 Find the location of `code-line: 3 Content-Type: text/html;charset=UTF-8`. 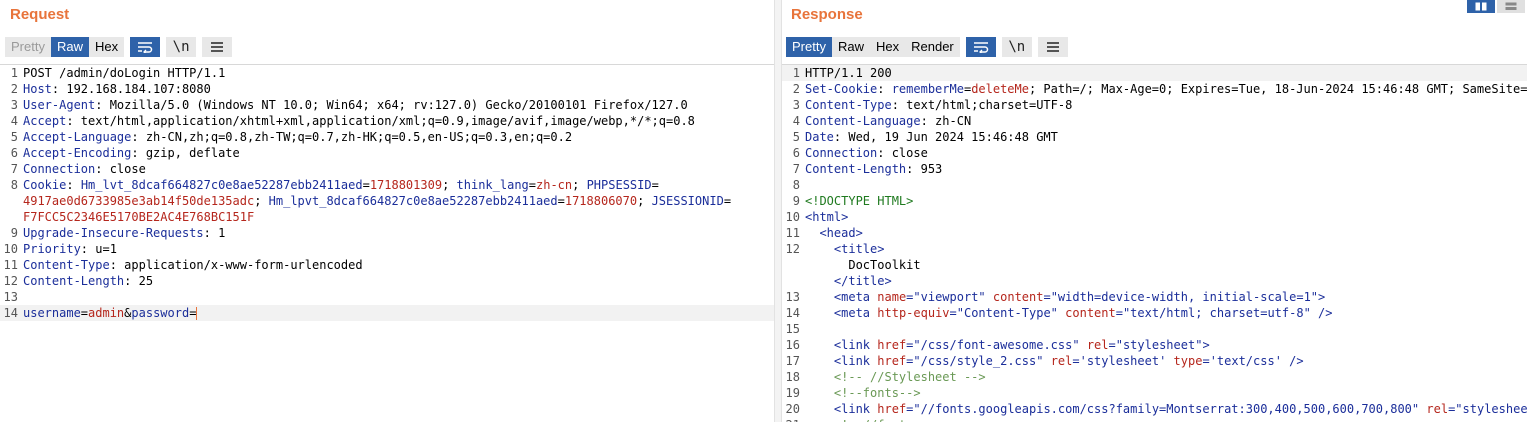

code-line: 3 Content-Type: text/html;charset=UTF-8 is located at coordinates (1154, 105).